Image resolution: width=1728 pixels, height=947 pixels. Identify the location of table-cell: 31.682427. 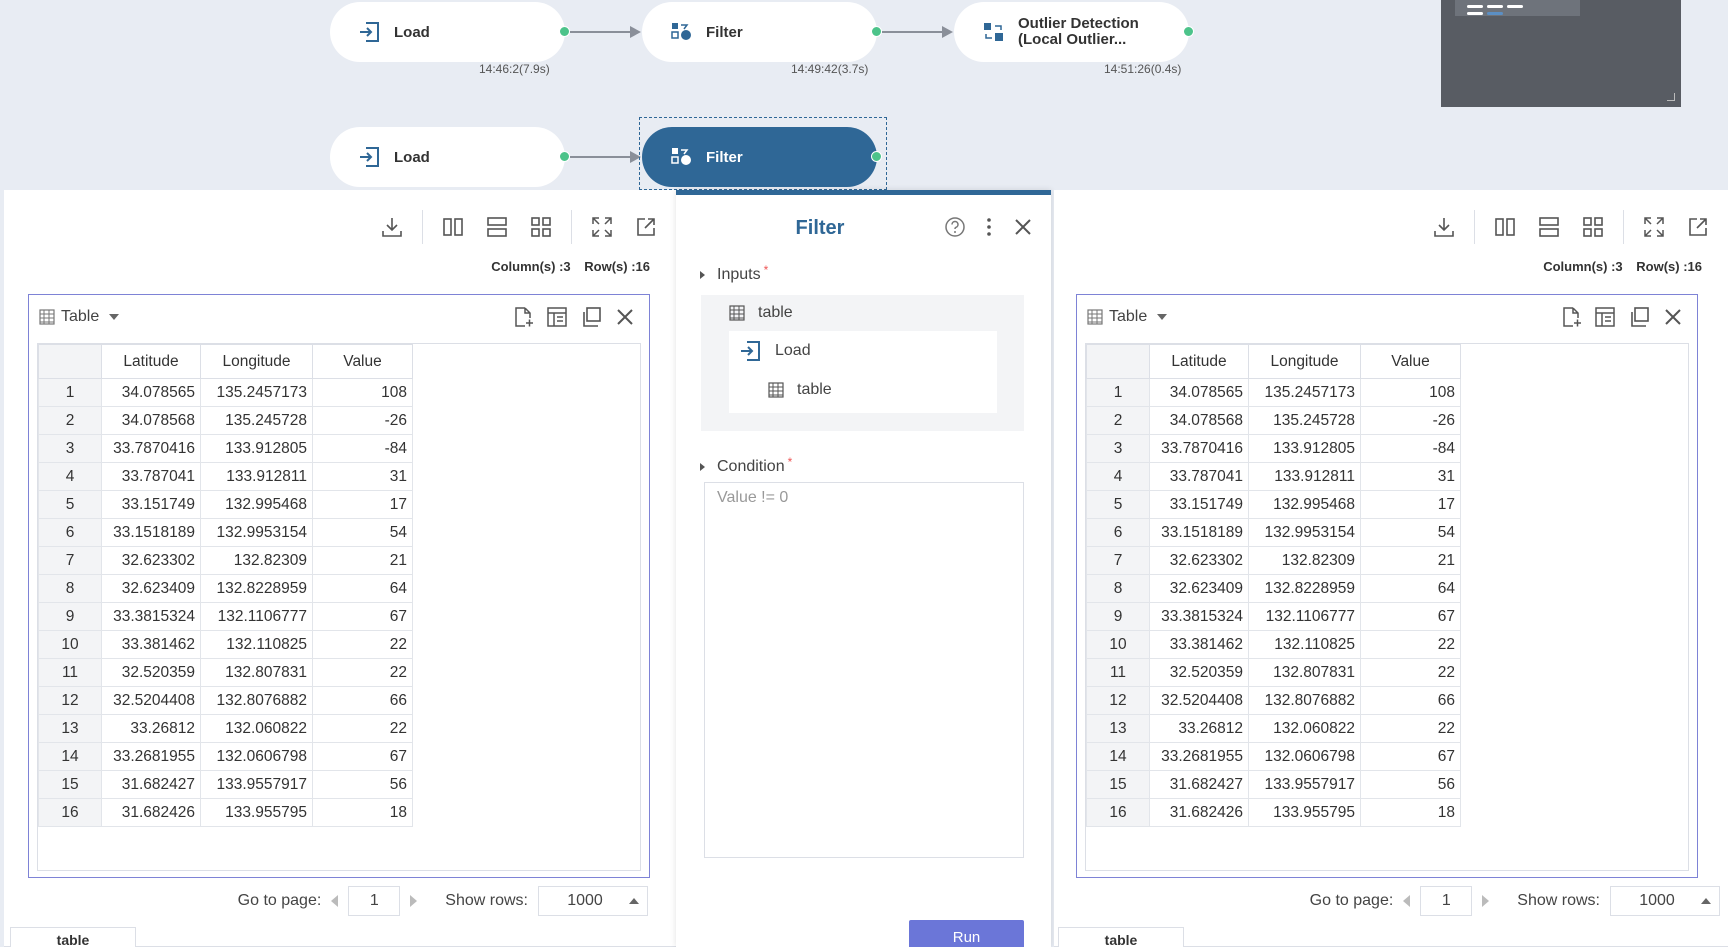
(151, 784).